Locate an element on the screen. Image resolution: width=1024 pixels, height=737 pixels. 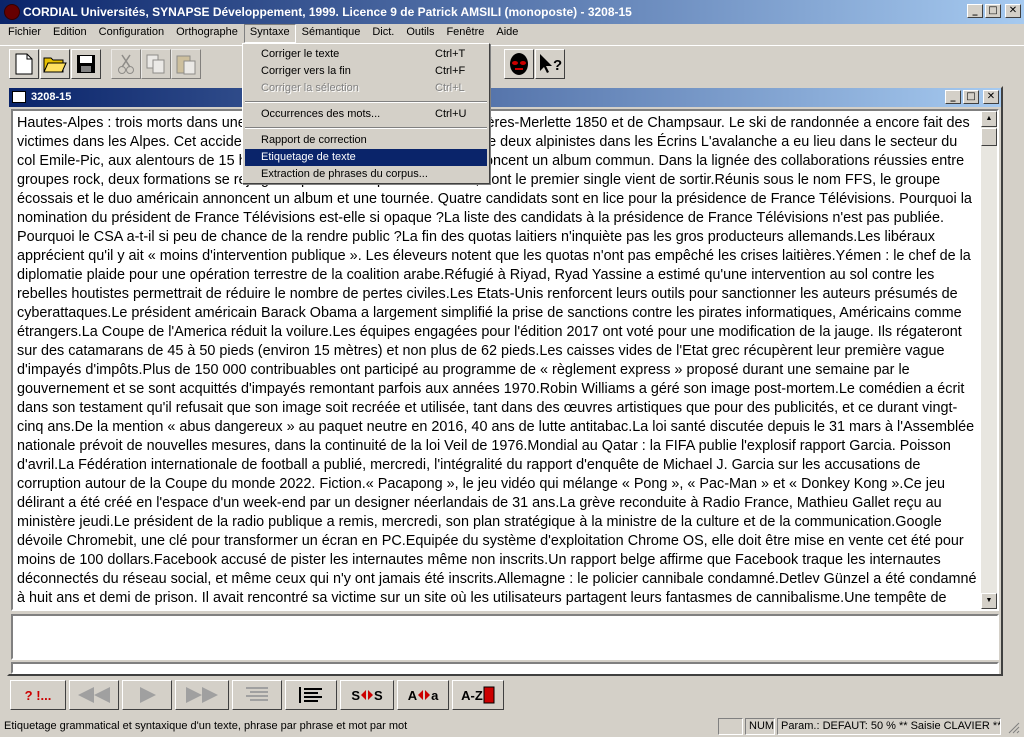
play-button is located at coordinates (147, 695).